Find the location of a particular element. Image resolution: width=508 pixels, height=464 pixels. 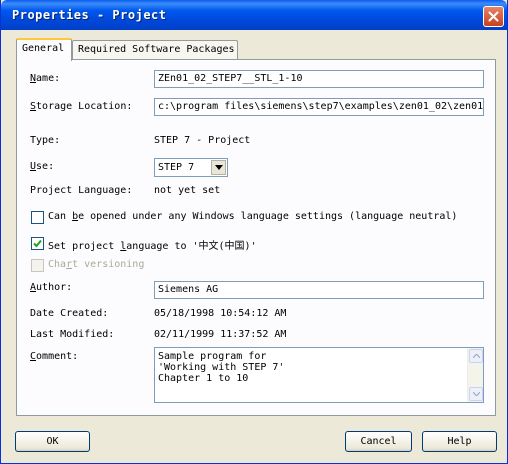

scroll-down-button is located at coordinates (476, 394).